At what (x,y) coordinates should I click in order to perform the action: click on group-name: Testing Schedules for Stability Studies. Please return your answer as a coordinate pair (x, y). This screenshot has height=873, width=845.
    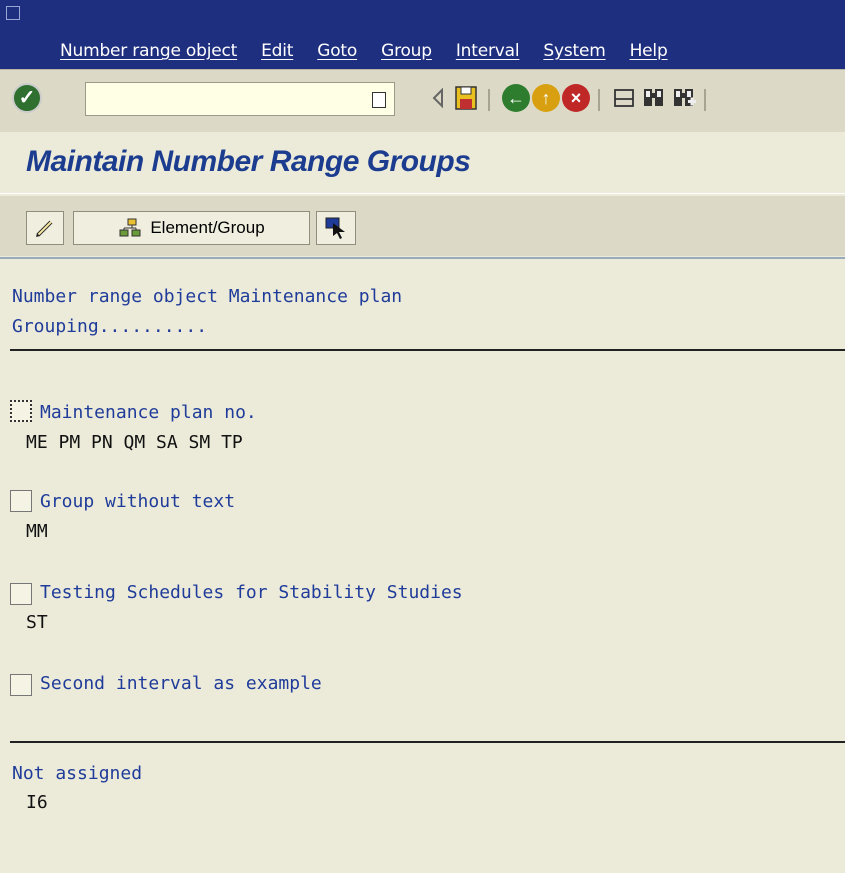
    Looking at the image, I should click on (251, 592).